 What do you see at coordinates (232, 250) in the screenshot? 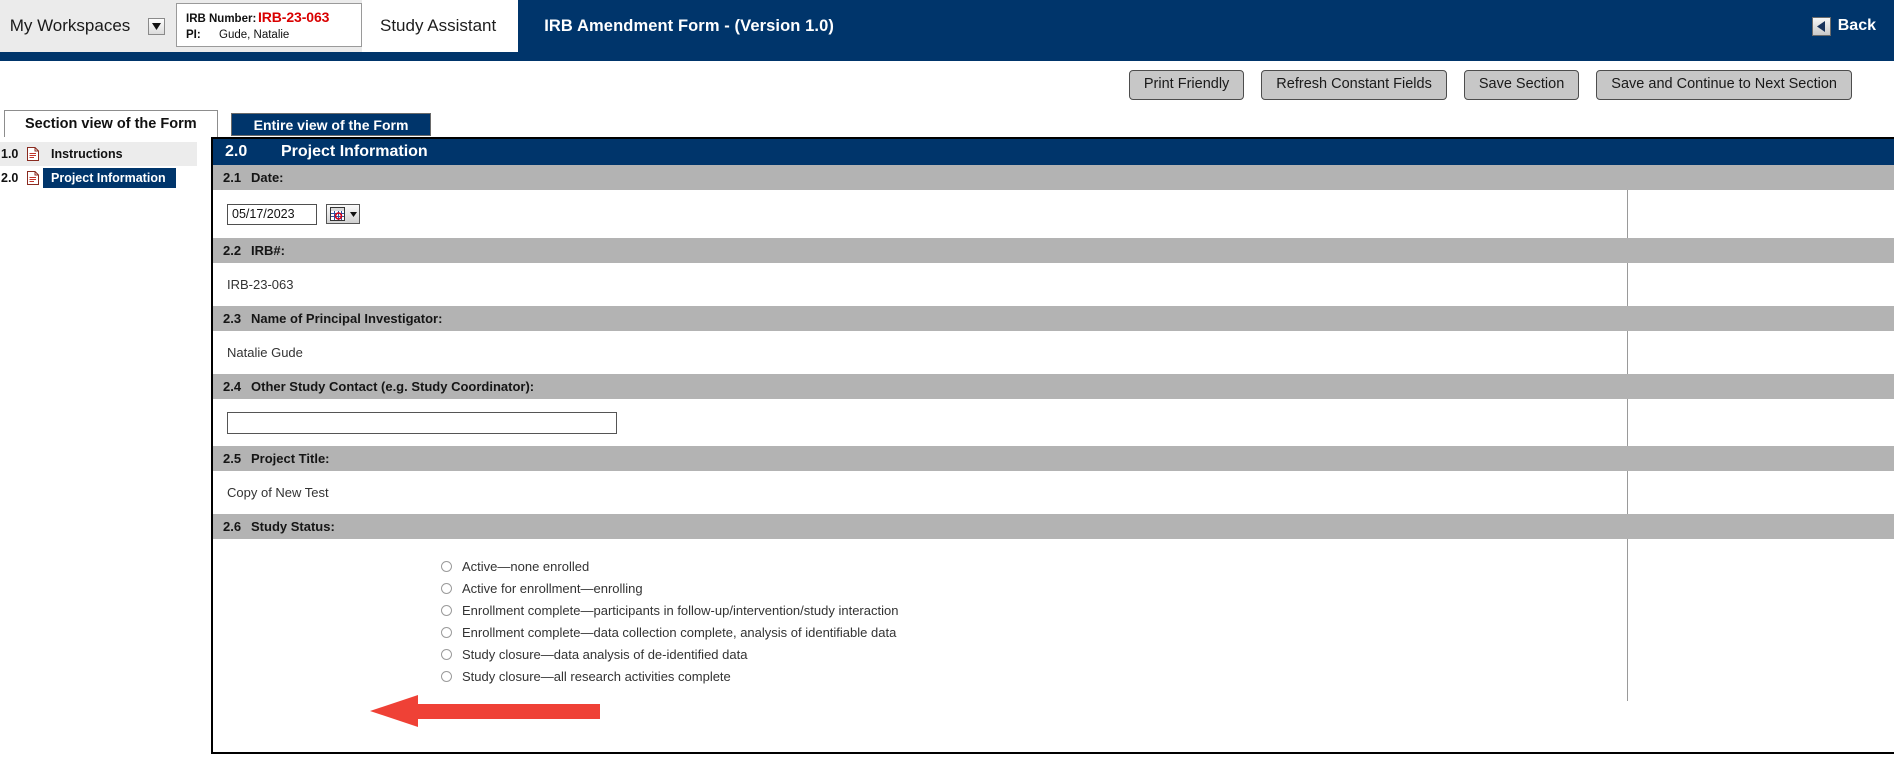
I see `question-number-irb: 2.2` at bounding box center [232, 250].